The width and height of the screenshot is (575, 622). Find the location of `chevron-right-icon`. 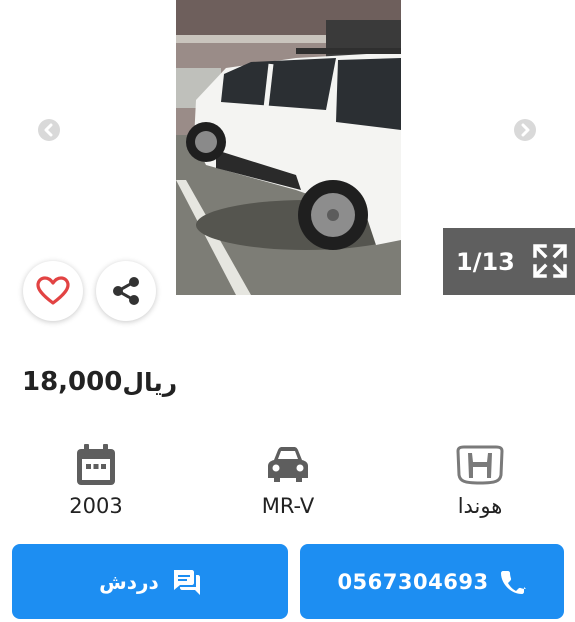

chevron-right-icon is located at coordinates (525, 130).